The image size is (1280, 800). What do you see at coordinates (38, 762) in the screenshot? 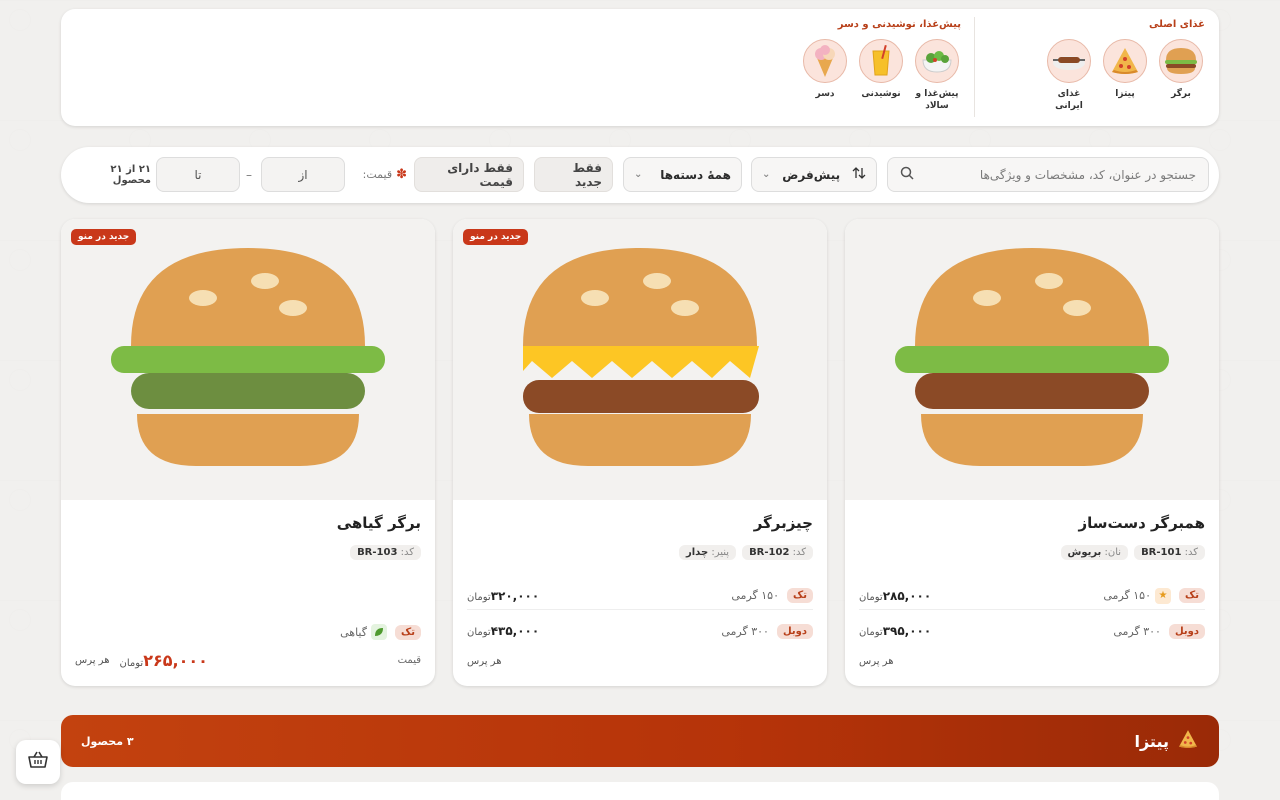
I see `cart-button` at bounding box center [38, 762].